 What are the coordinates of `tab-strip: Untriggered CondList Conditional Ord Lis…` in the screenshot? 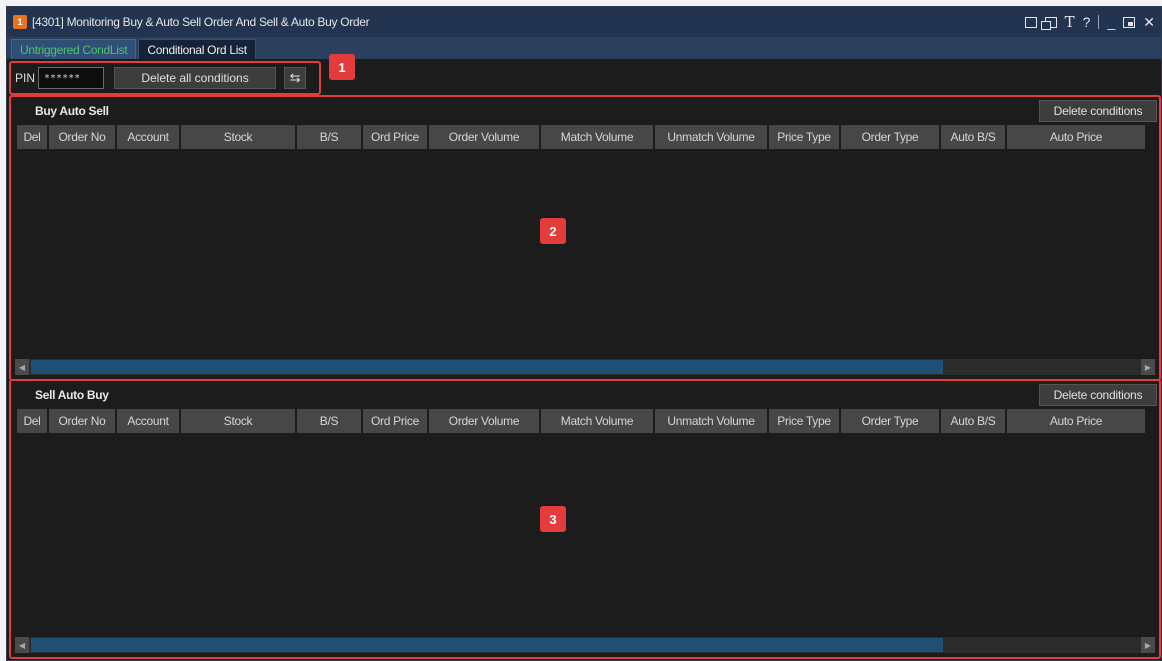 It's located at (584, 48).